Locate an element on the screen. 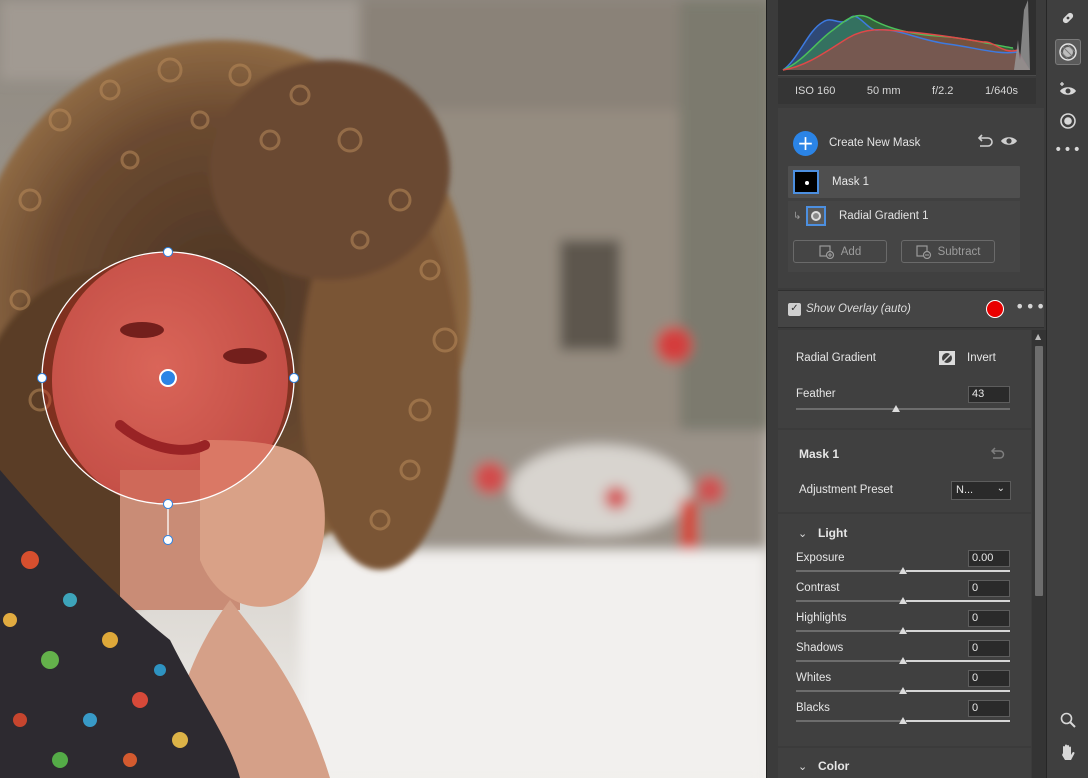 The image size is (1088, 778). plus-icon: + is located at coordinates (805, 143).